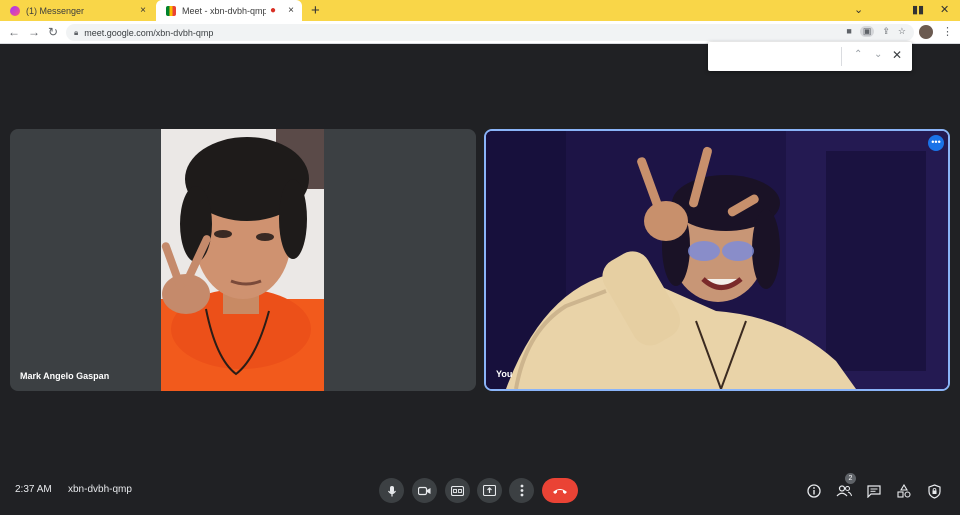 The width and height of the screenshot is (960, 515). I want to click on more-options-icon: •••, so click(936, 143).